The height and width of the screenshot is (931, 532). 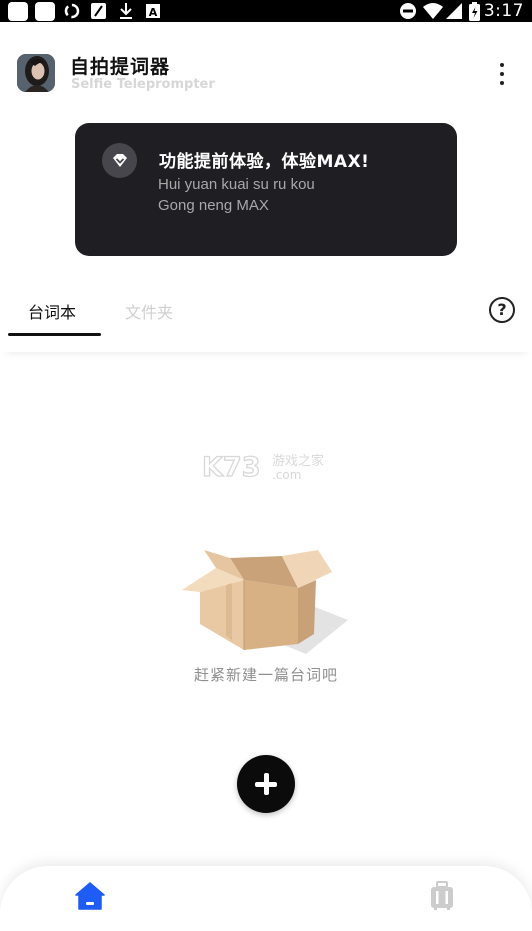 What do you see at coordinates (264, 162) in the screenshot?
I see `promo-title: 功能提前体验，体验MAX!` at bounding box center [264, 162].